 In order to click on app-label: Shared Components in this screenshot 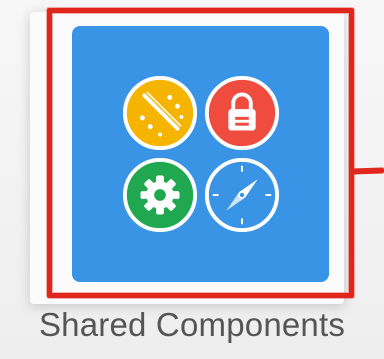, I will do `click(192, 325)`.